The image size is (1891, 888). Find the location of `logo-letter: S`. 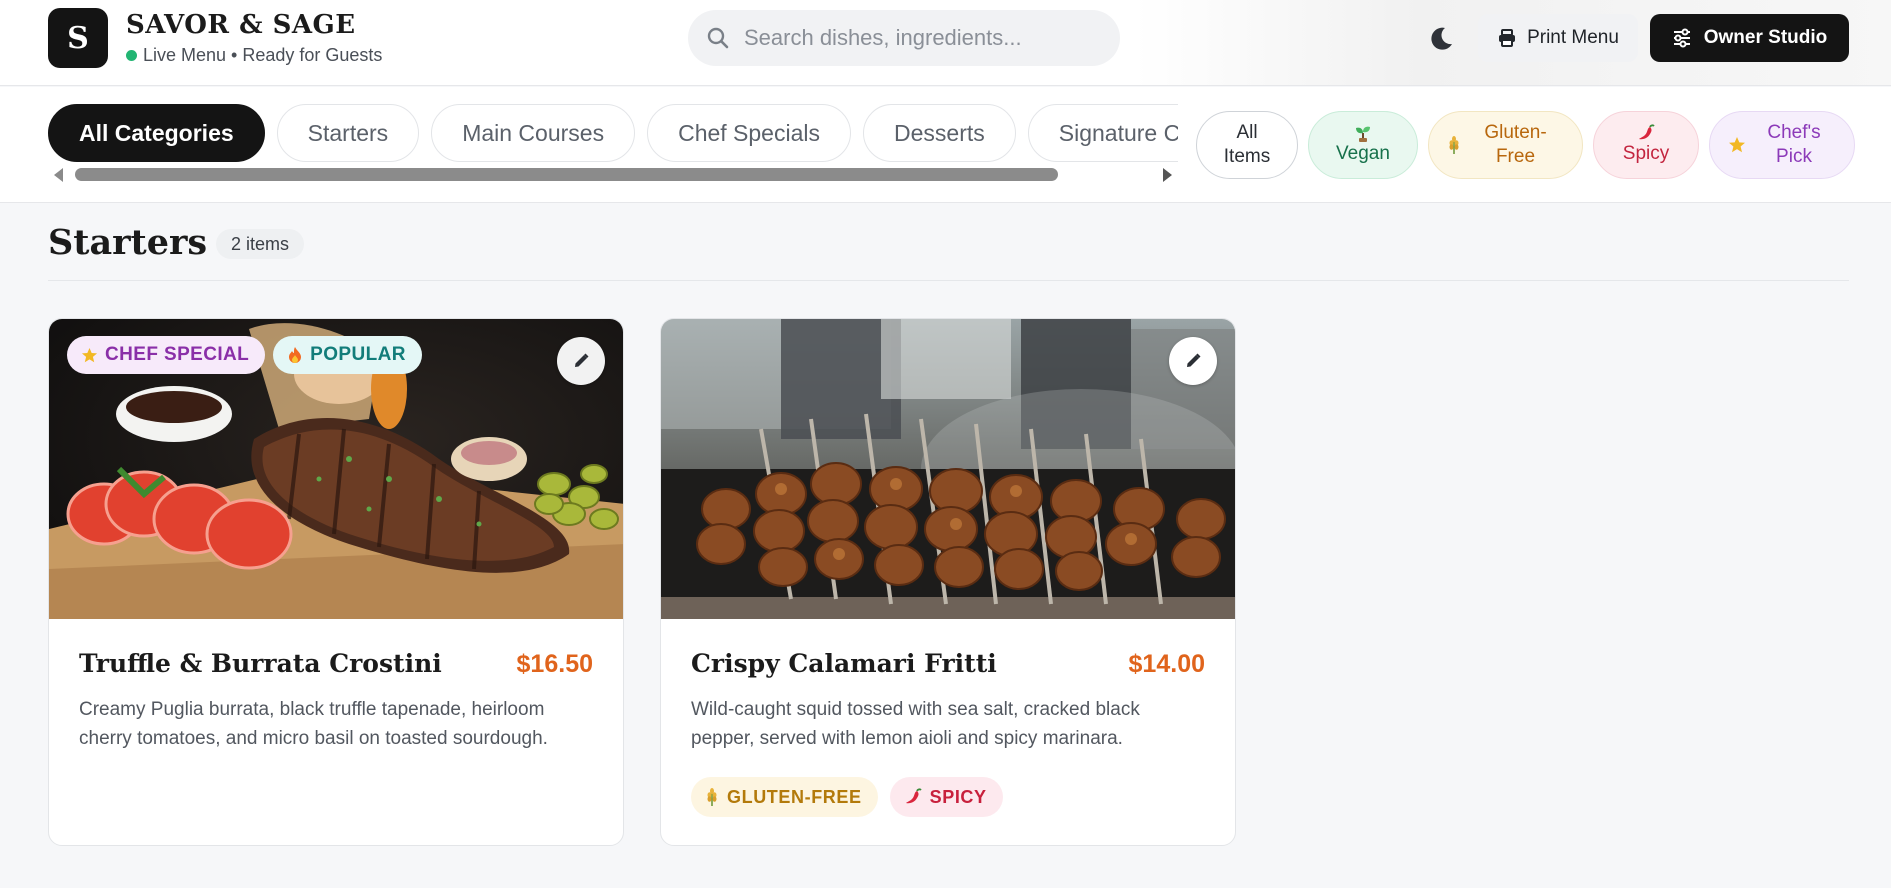

logo-letter: S is located at coordinates (78, 38).